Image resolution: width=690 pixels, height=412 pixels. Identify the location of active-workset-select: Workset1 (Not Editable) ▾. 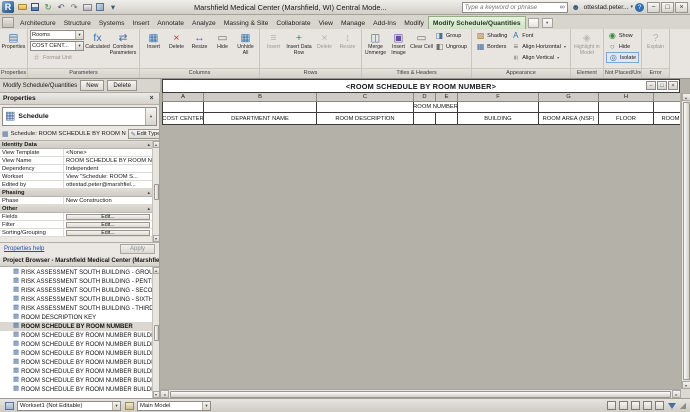
(69, 405).